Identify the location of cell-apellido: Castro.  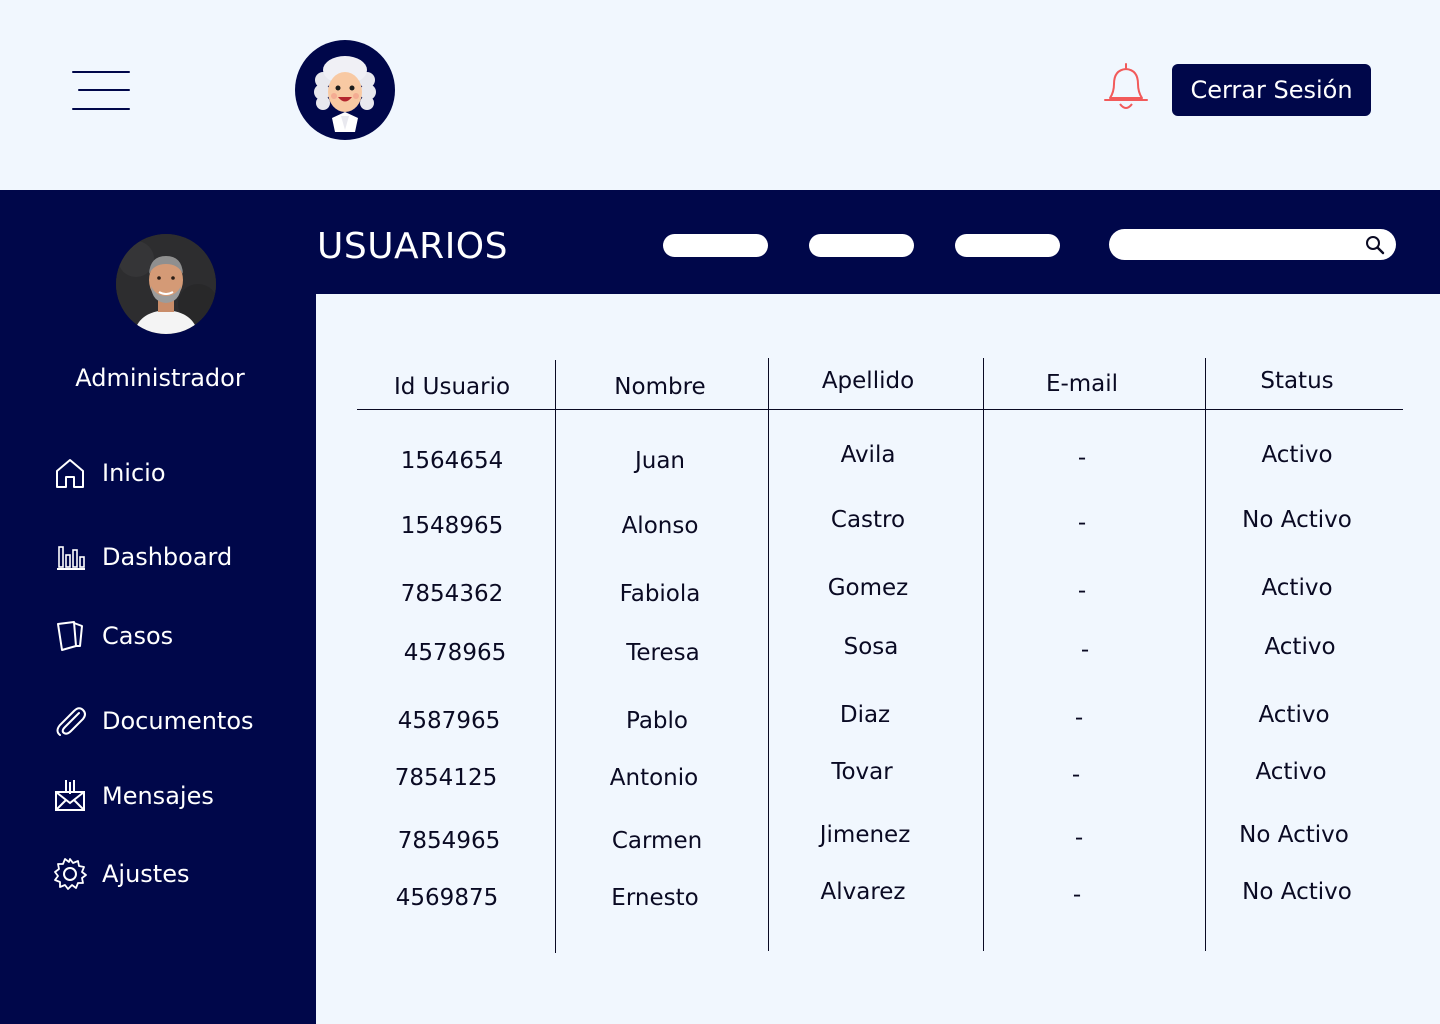
(868, 520).